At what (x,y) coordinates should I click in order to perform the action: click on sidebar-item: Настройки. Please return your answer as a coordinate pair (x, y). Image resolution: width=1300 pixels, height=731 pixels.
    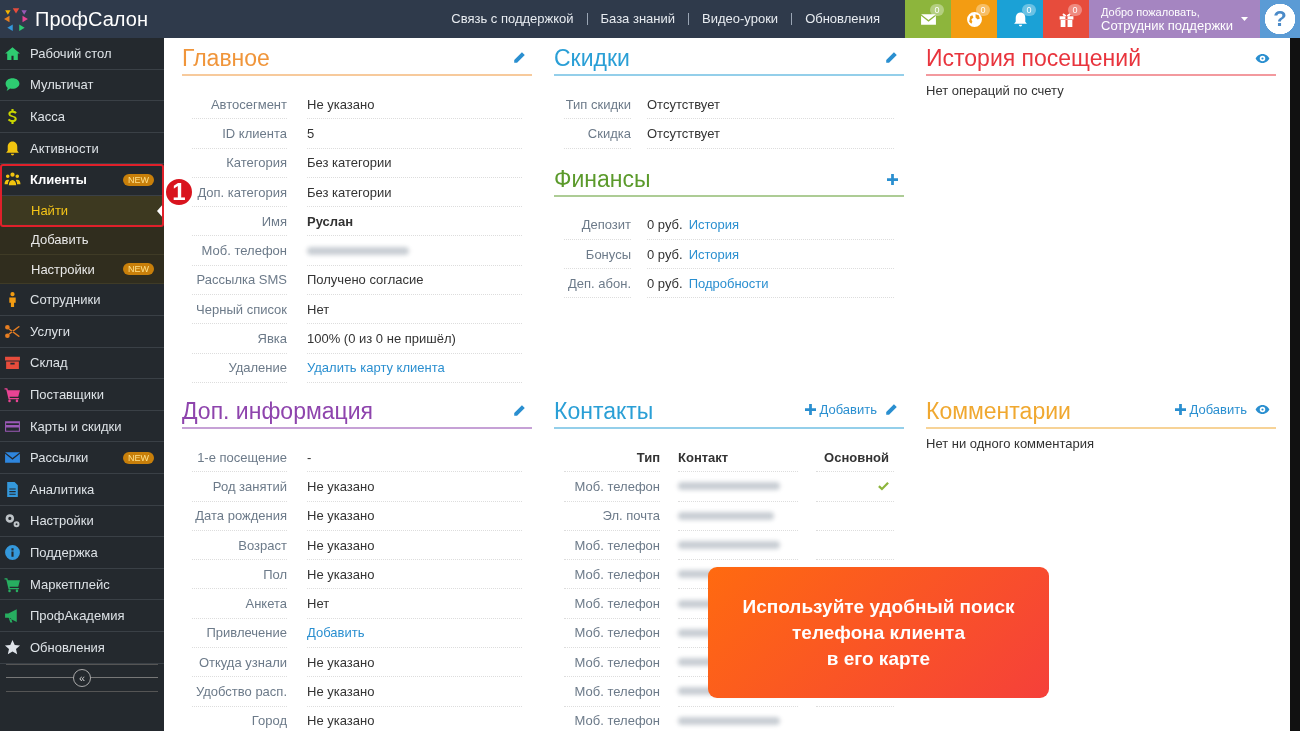
    Looking at the image, I should click on (82, 521).